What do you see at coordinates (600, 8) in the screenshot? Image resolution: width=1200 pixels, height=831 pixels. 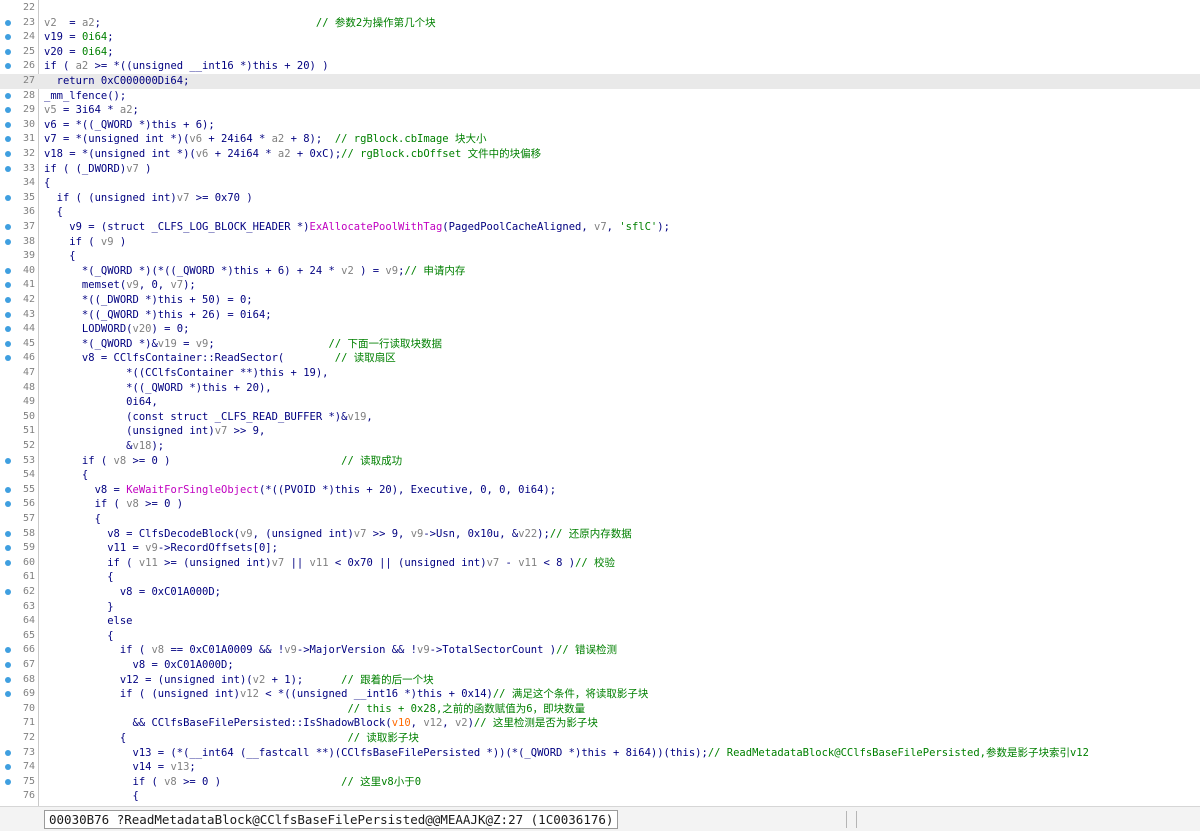 I see `code-line: 22` at bounding box center [600, 8].